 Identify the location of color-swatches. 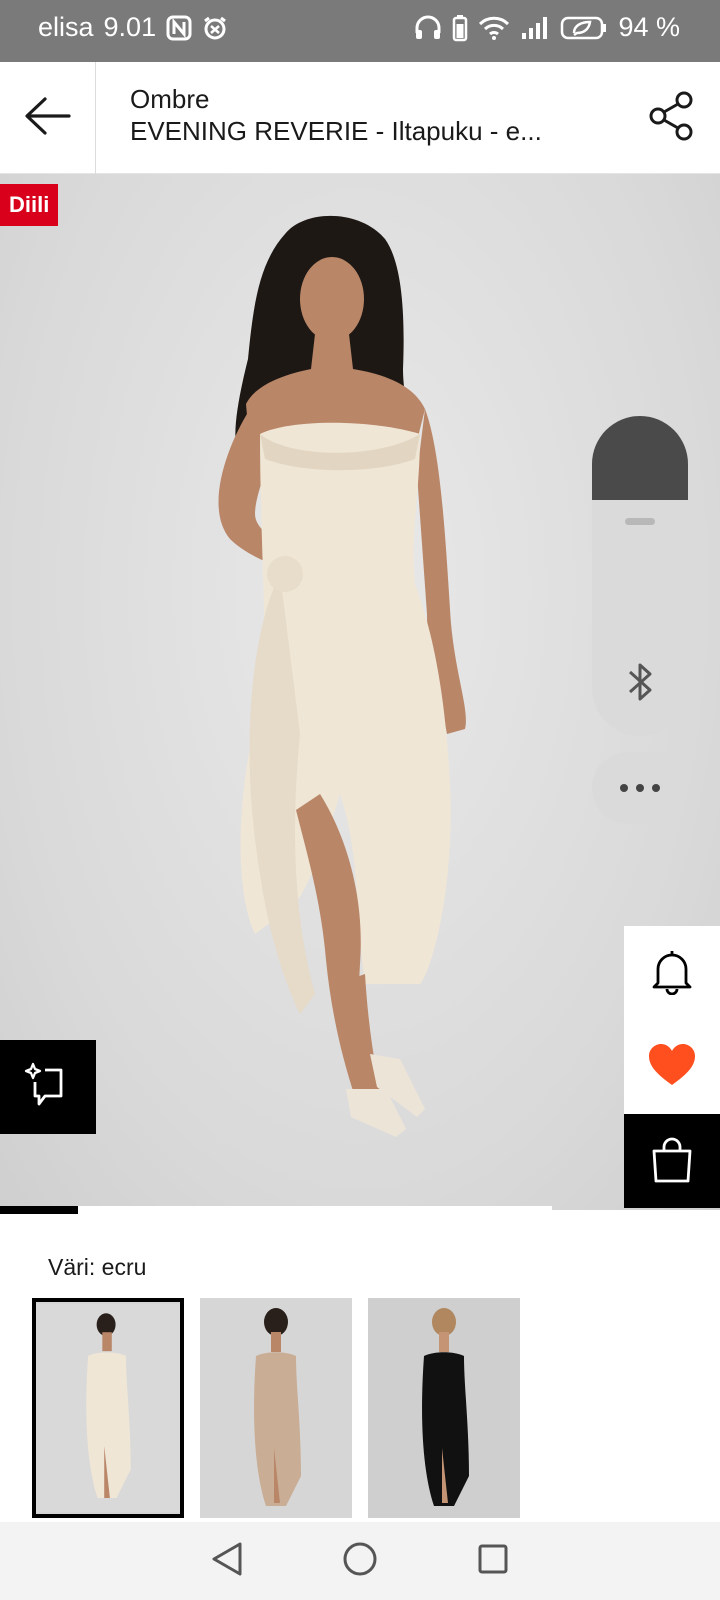
(276, 1408).